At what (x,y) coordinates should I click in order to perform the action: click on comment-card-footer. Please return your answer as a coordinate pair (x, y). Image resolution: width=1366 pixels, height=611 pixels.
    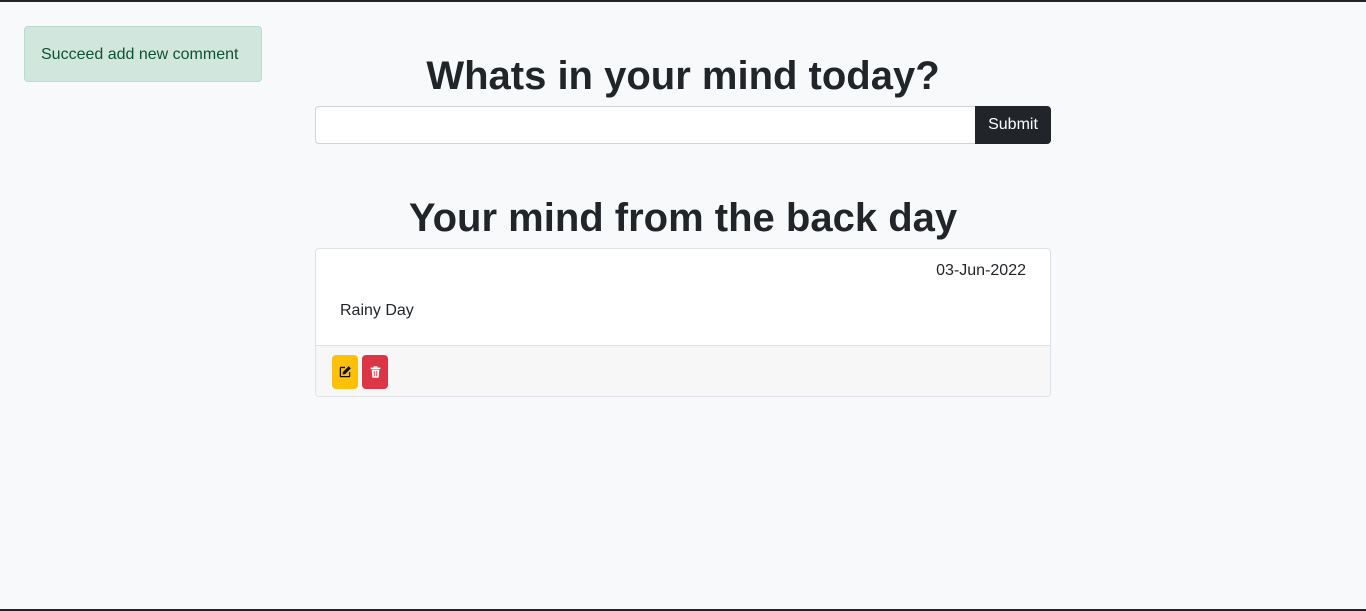
    Looking at the image, I should click on (683, 371).